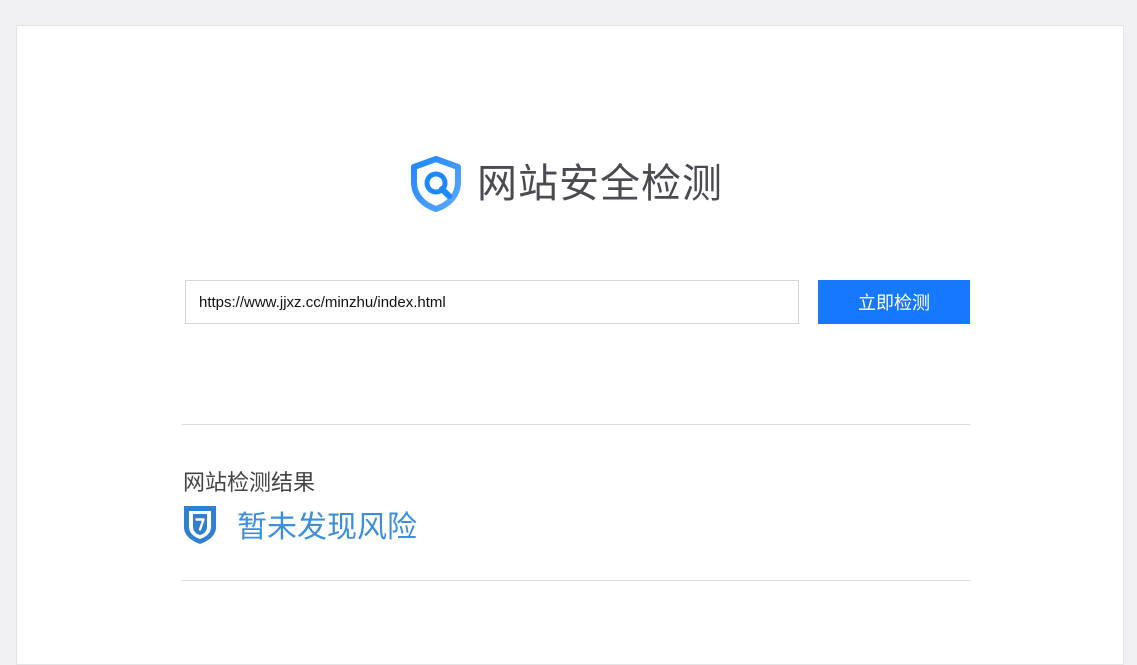 Image resolution: width=1137 pixels, height=665 pixels. Describe the element at coordinates (492, 302) in the screenshot. I see `url-input` at that location.